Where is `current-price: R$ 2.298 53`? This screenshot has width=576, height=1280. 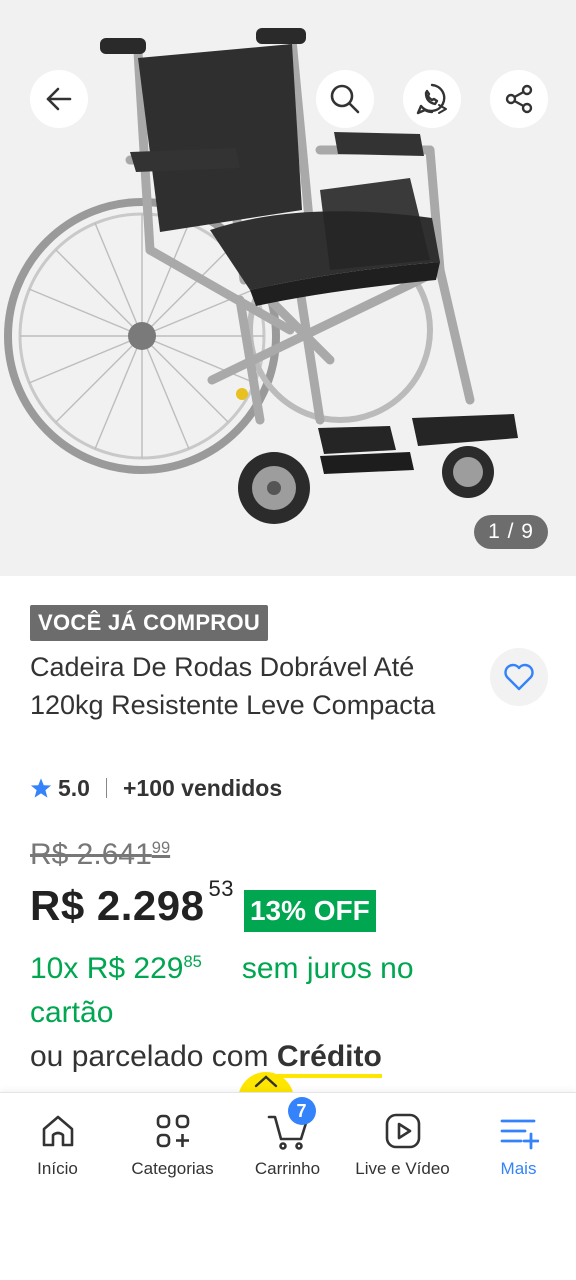 current-price: R$ 2.298 53 is located at coordinates (132, 903).